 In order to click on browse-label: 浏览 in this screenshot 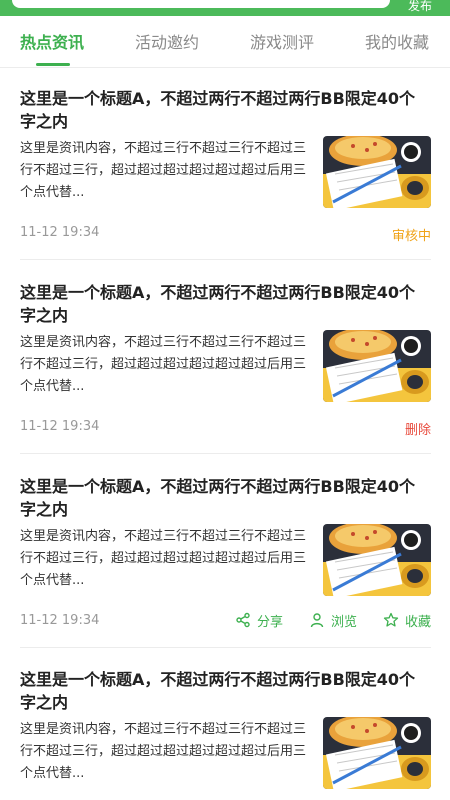, I will do `click(343, 622)`.